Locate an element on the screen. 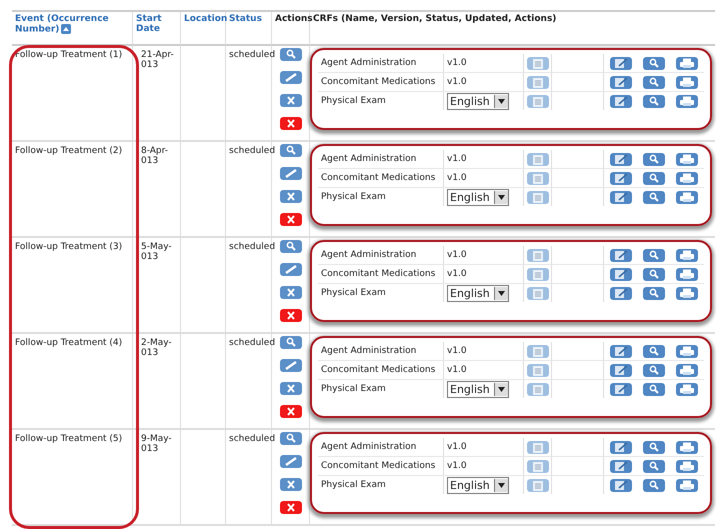  sort-icon is located at coordinates (66, 29).